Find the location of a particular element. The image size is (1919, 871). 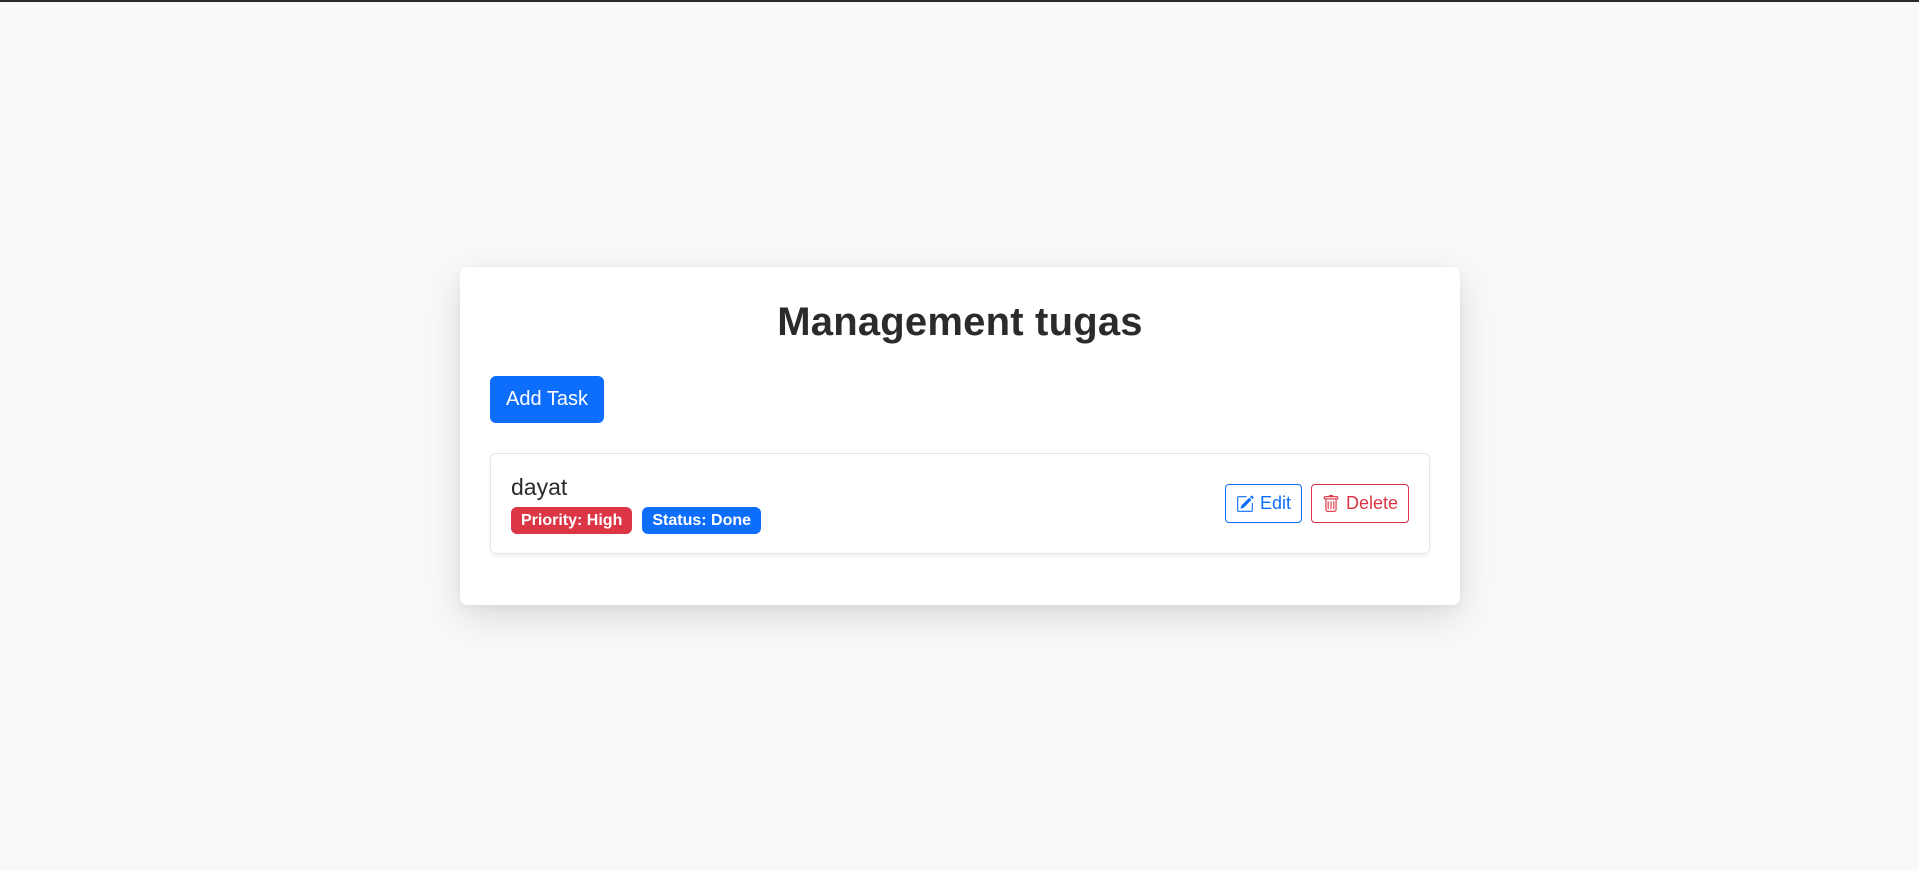

page-title: Management tugas is located at coordinates (960, 322).